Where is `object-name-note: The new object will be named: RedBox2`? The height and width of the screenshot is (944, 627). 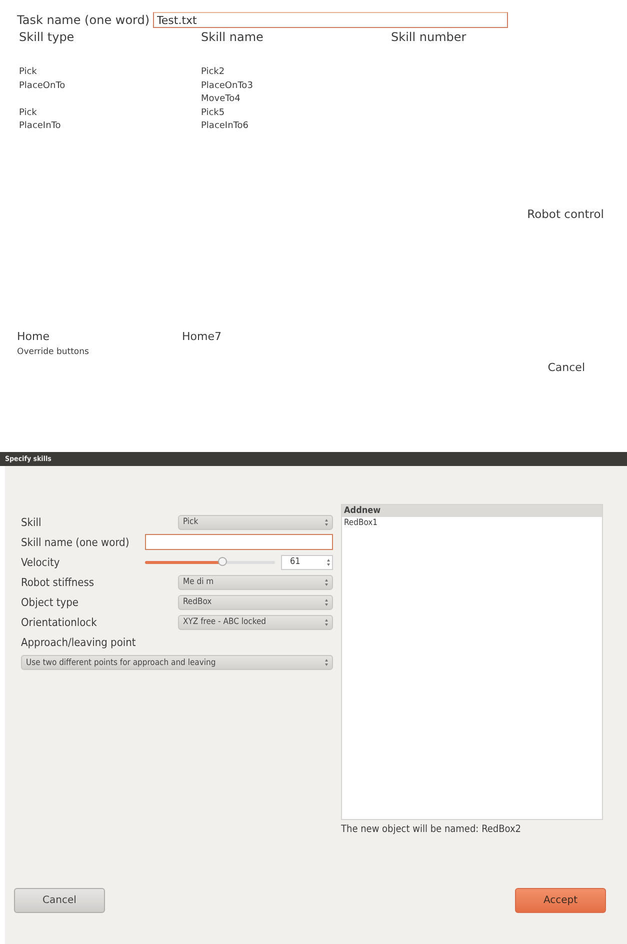
object-name-note: The new object will be named: RedBox2 is located at coordinates (431, 829).